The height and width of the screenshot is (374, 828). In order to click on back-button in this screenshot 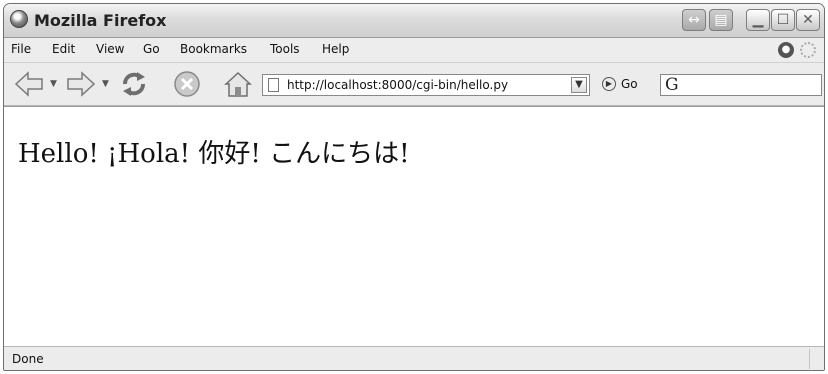, I will do `click(29, 84)`.